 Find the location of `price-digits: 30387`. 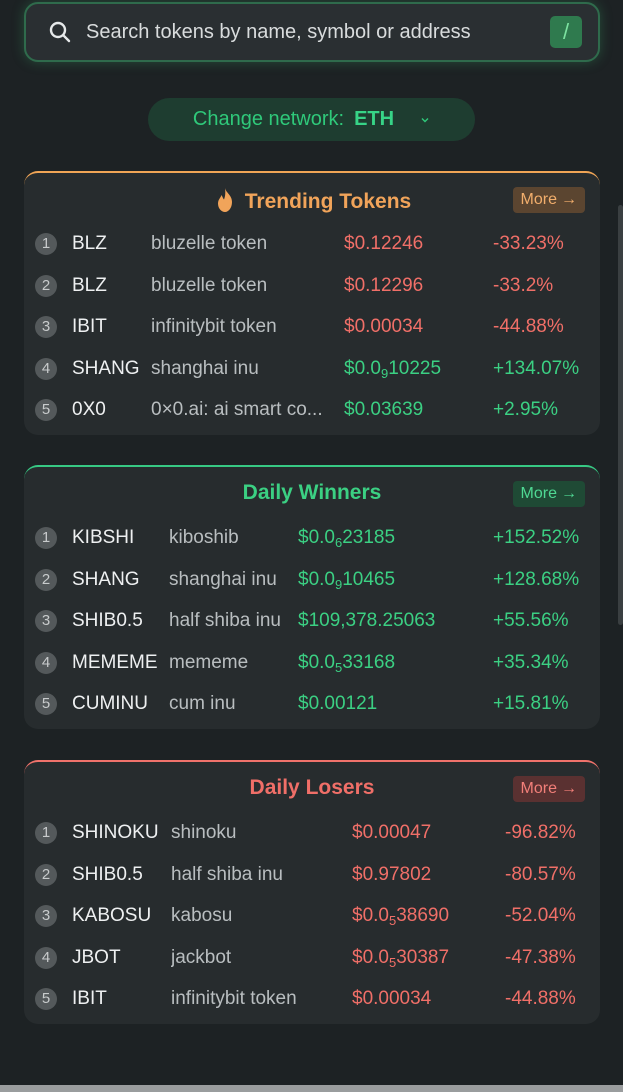

price-digits: 30387 is located at coordinates (423, 957).